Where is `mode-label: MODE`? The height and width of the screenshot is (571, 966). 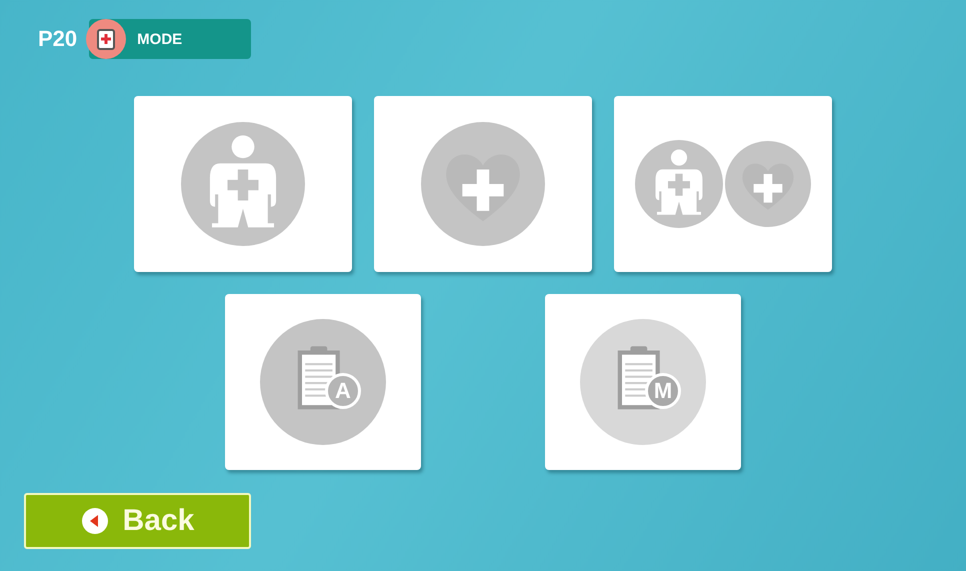 mode-label: MODE is located at coordinates (159, 39).